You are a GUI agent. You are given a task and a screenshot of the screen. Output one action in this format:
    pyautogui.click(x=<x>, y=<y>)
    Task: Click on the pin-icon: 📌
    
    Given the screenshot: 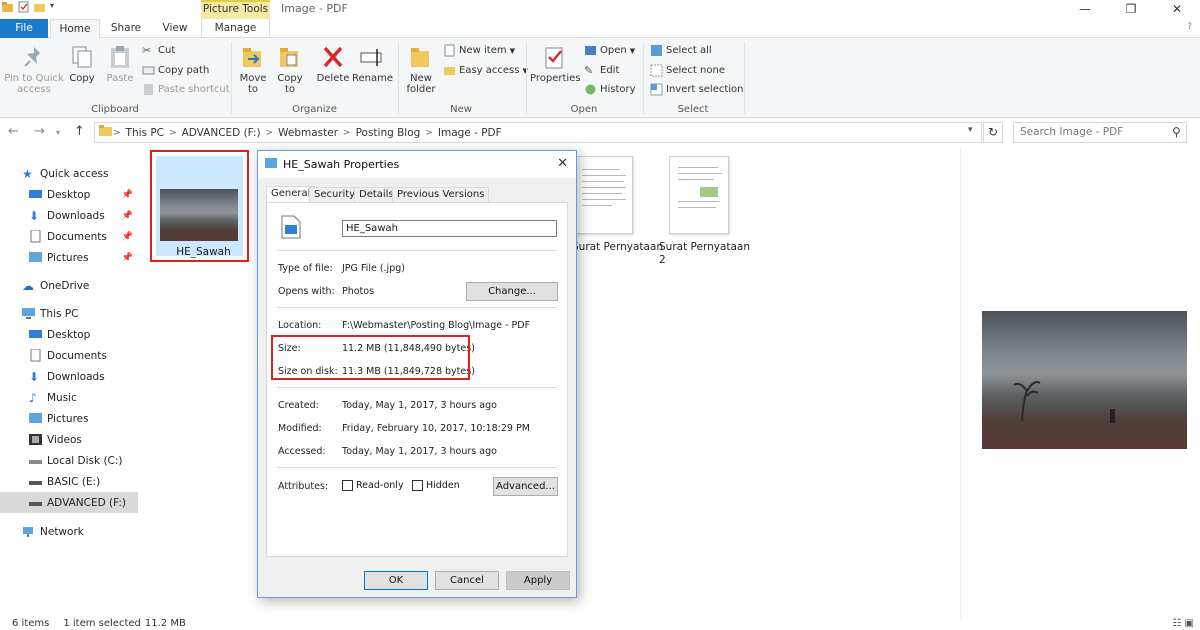 What is the action you would take?
    pyautogui.click(x=127, y=236)
    